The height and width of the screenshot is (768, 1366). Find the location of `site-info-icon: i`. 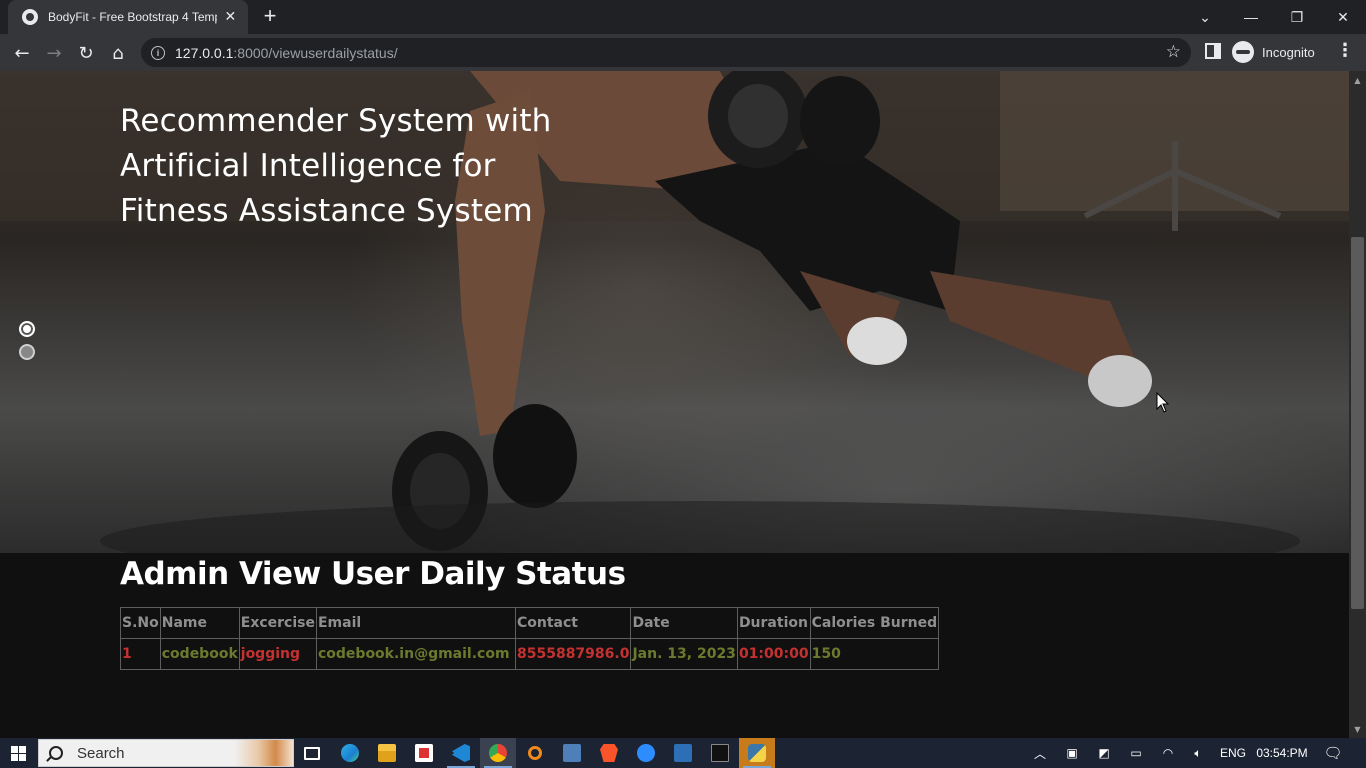

site-info-icon: i is located at coordinates (158, 52).